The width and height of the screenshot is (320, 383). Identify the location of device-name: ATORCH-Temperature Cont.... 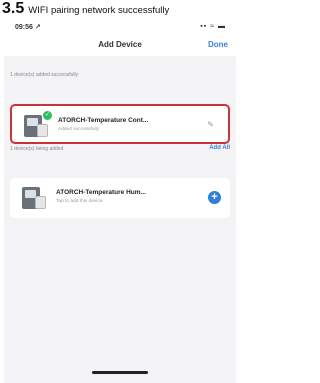
(103, 120).